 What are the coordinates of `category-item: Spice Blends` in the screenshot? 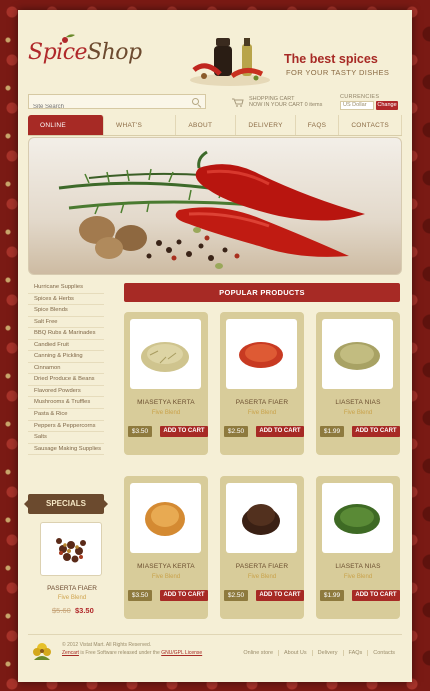 It's located at (66, 311).